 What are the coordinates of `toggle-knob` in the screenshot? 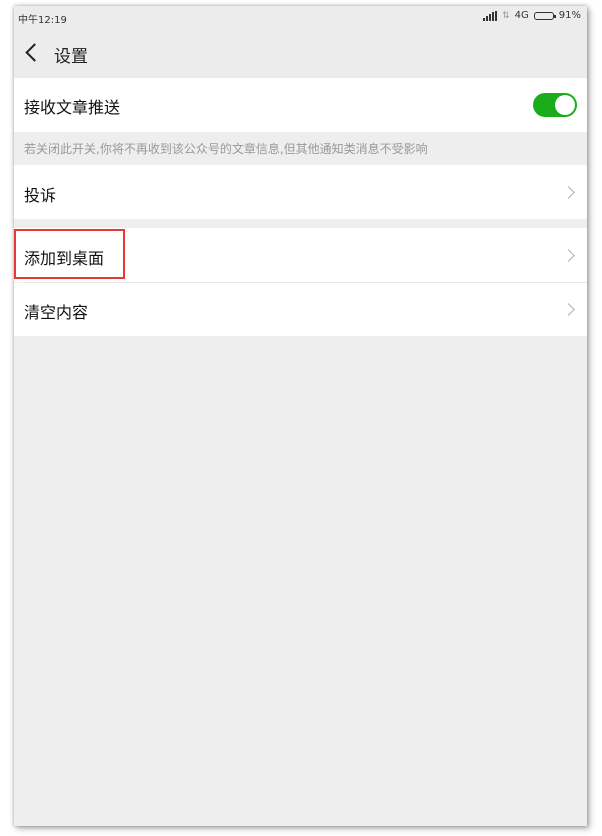 It's located at (565, 105).